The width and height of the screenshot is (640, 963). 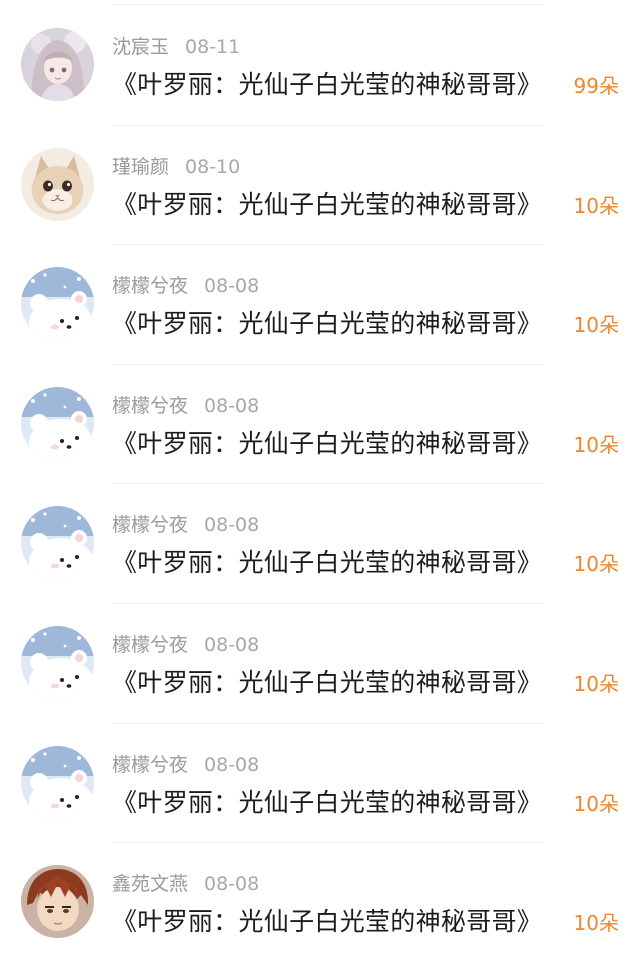 I want to click on row-meta: 沈宸玉 08-11, so click(x=176, y=45).